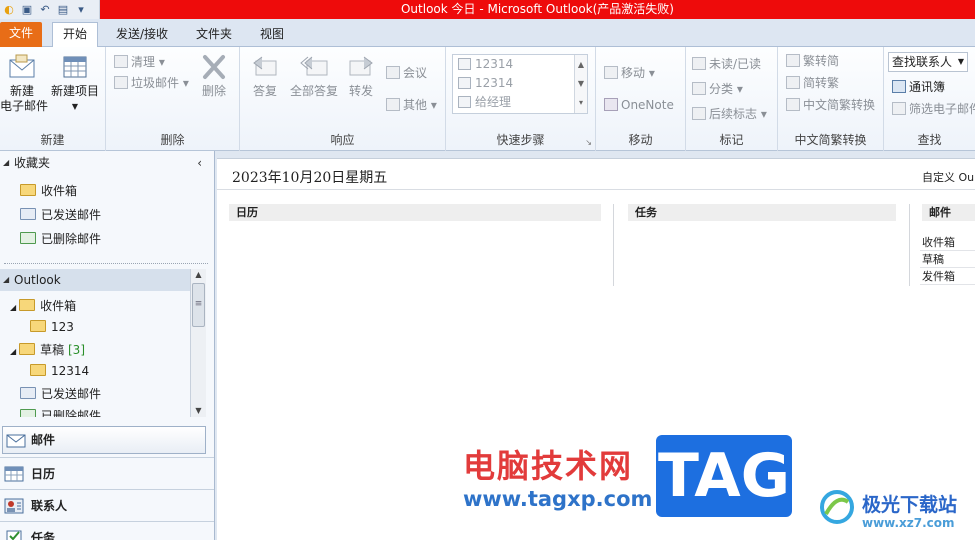 Image resolution: width=975 pixels, height=540 pixels. I want to click on favorite-sent: 已发送邮件, so click(60, 215).